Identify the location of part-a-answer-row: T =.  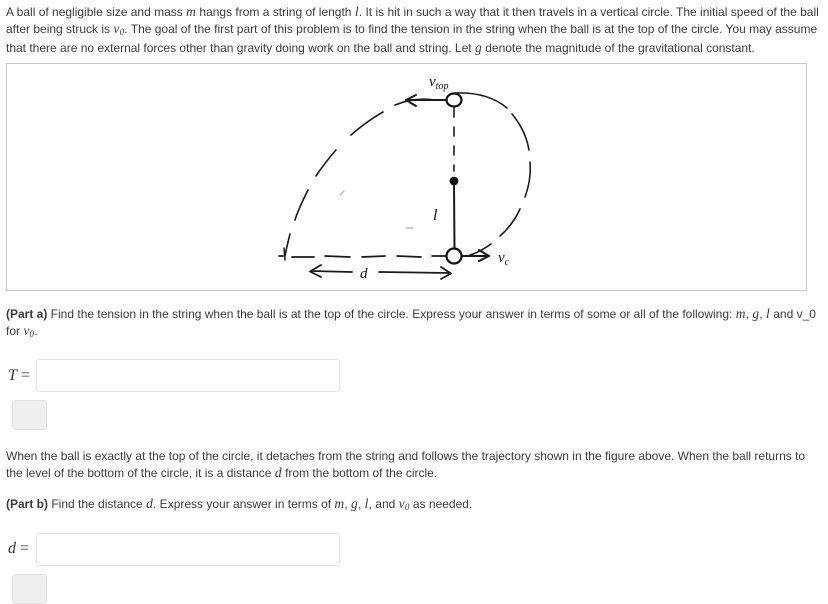
(413, 376).